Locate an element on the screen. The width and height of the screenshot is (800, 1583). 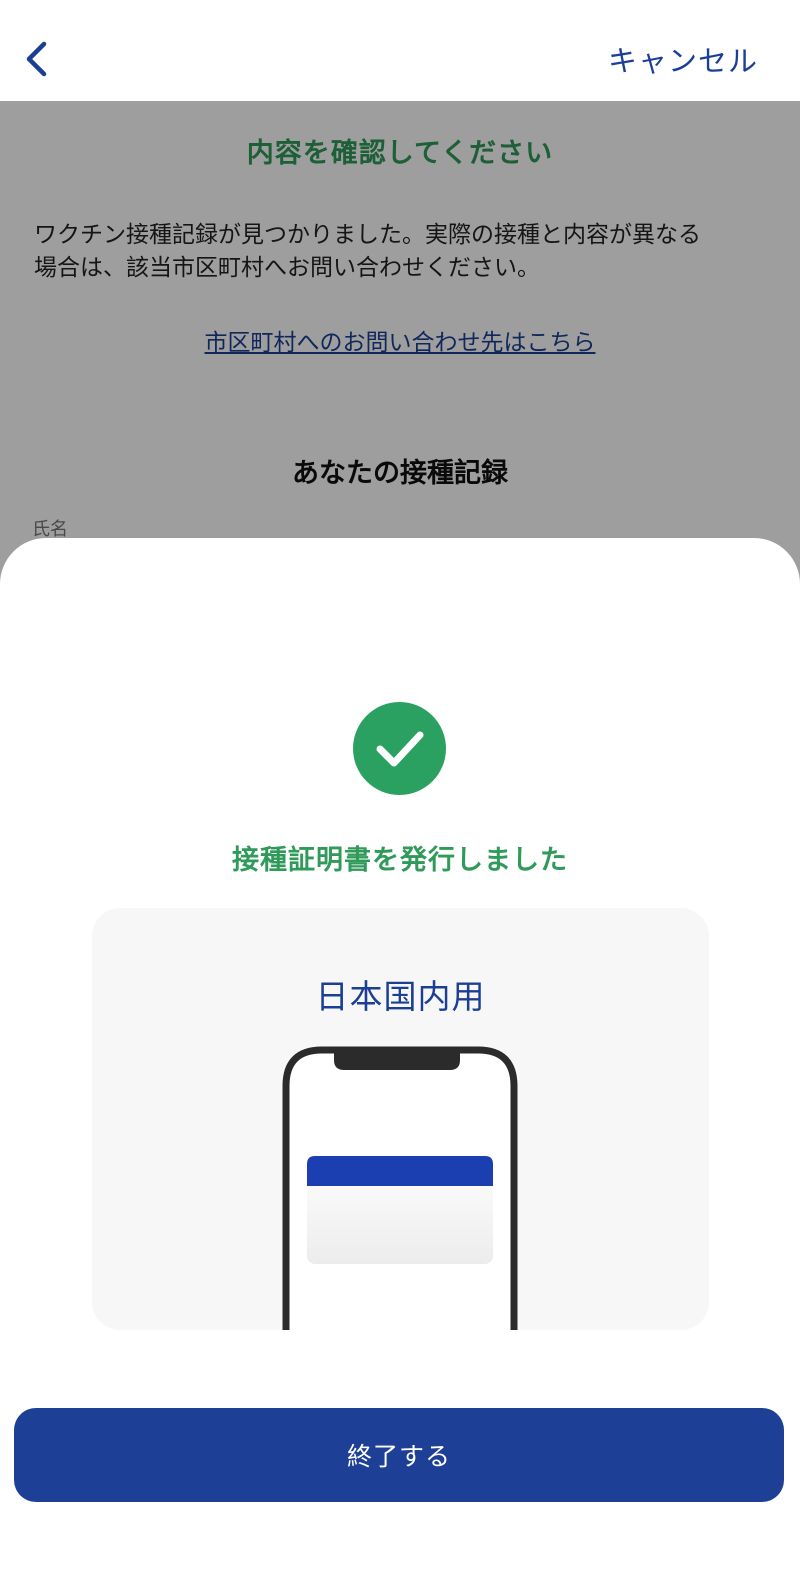
issued-message: 接種証明書を発行しました is located at coordinates (400, 860).